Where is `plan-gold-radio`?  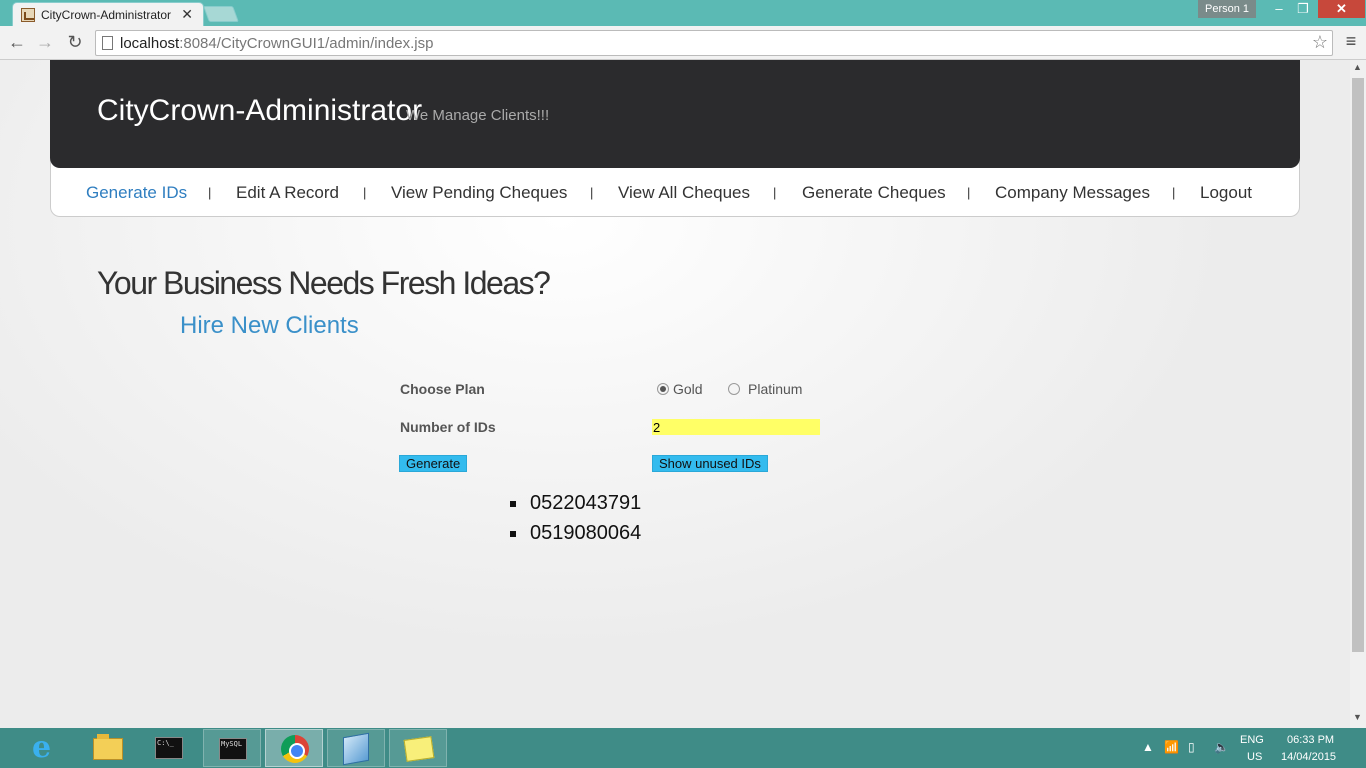
plan-gold-radio is located at coordinates (663, 389).